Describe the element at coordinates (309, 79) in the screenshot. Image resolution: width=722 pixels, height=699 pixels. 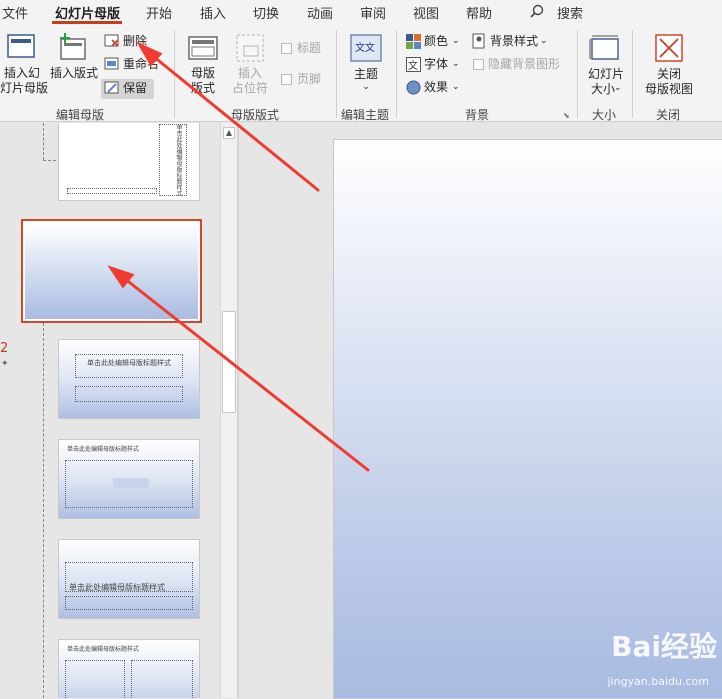
I see `footer-checkbox-label: 页脚` at that location.